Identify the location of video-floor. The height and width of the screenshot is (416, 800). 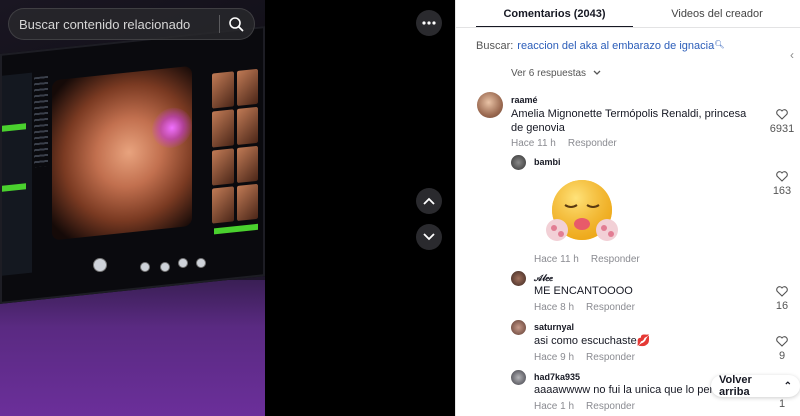
(132, 348).